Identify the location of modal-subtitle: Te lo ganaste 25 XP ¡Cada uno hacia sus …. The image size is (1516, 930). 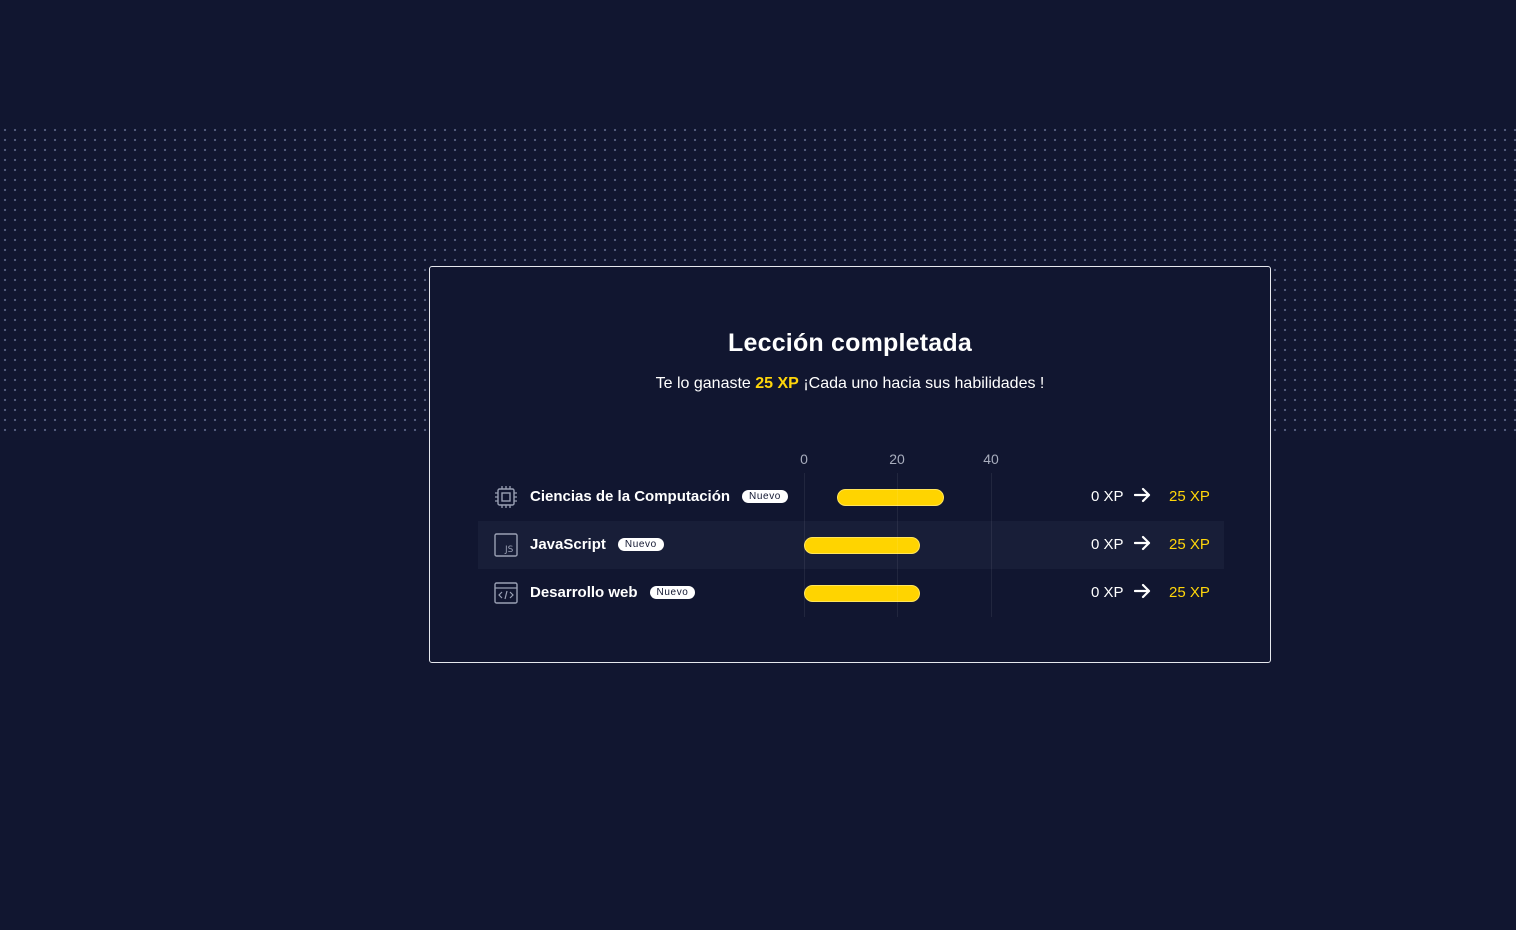
(850, 384).